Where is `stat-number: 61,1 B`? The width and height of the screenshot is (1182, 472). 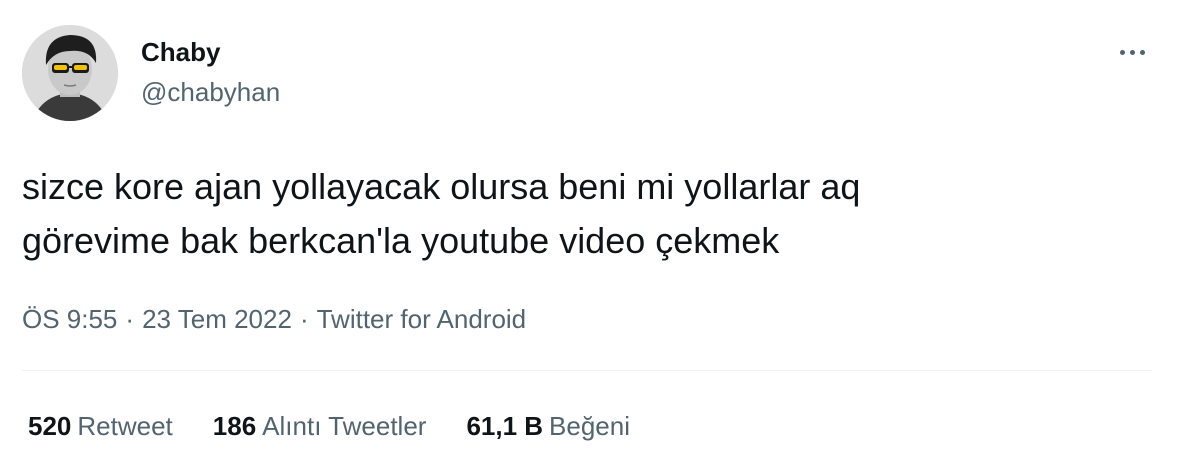
stat-number: 61,1 B is located at coordinates (505, 426).